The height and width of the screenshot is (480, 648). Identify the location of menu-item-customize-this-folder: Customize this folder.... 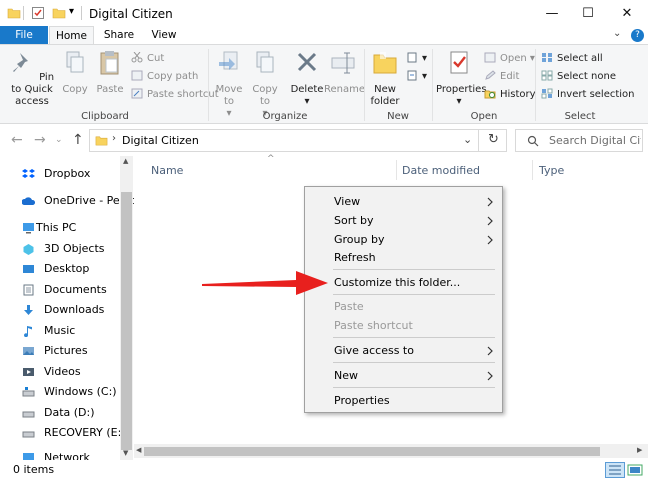
(397, 283).